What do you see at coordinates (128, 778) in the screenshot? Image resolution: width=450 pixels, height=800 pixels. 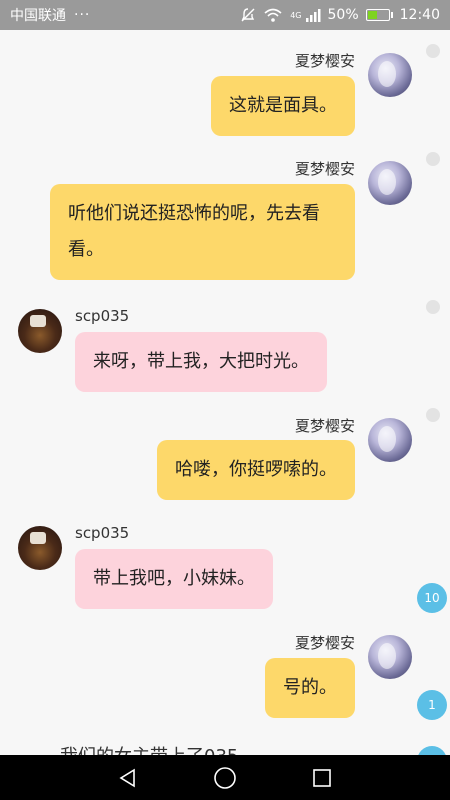 I see `back-icon` at bounding box center [128, 778].